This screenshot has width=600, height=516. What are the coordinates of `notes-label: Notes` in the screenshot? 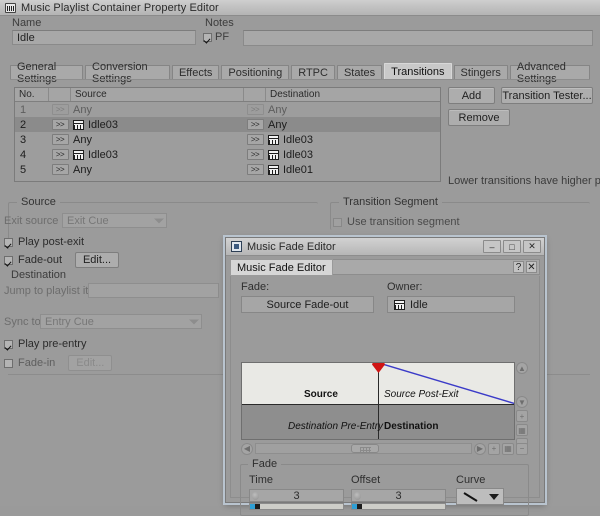 It's located at (219, 23).